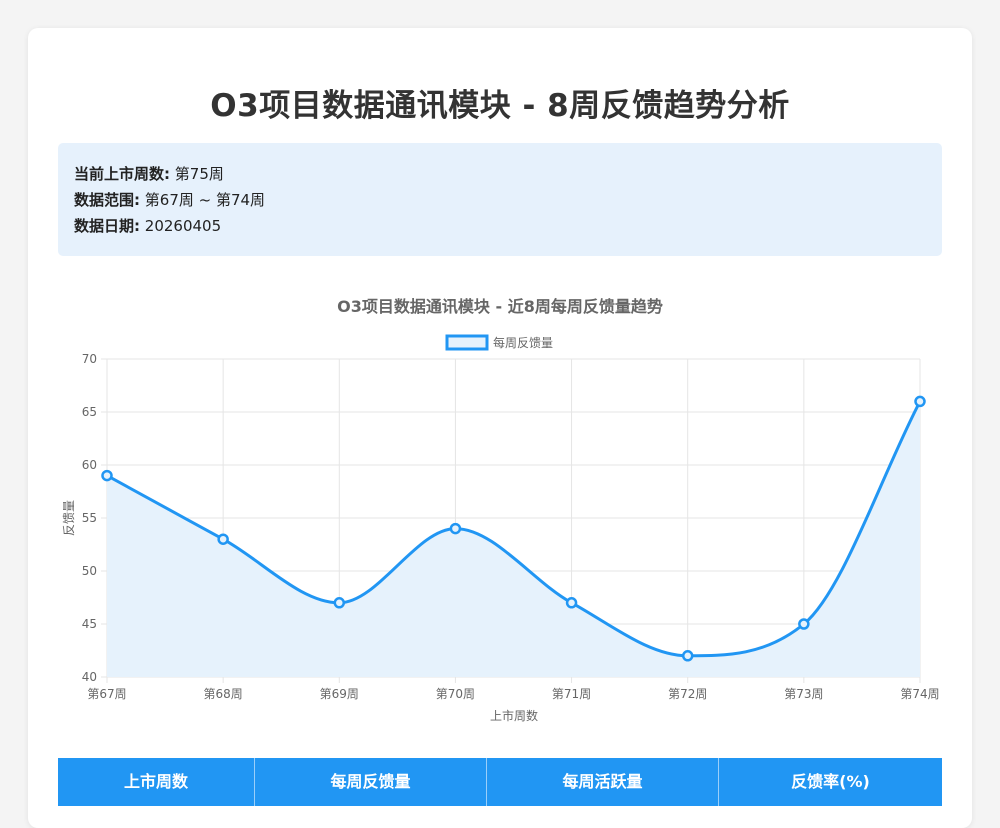 This screenshot has height=828, width=1000. Describe the element at coordinates (830, 782) in the screenshot. I see `table-header-cell: 反馈率(%)` at that location.